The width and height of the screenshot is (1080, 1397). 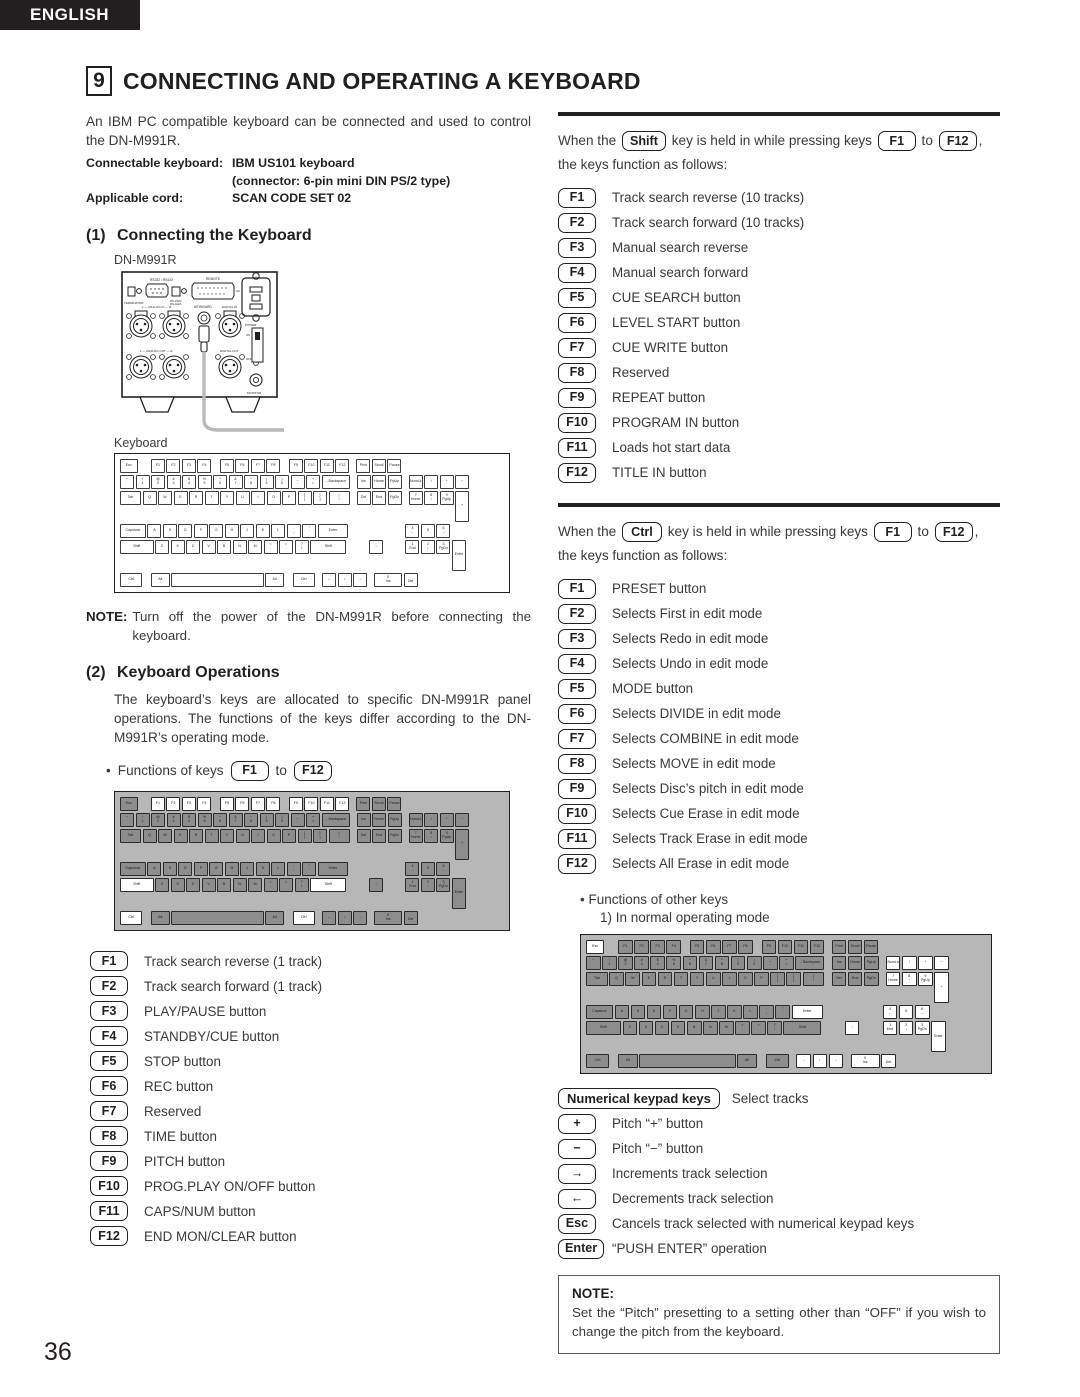 What do you see at coordinates (394, 481) in the screenshot?
I see `keyboard-key: PgUp` at bounding box center [394, 481].